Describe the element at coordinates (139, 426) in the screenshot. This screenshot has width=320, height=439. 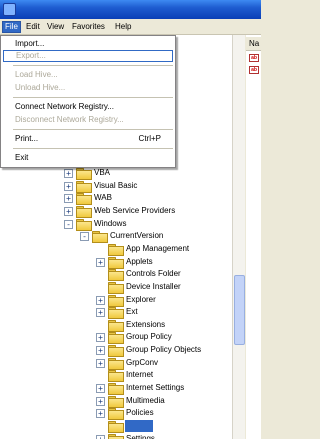
I see `tree-node-label-selected` at that location.